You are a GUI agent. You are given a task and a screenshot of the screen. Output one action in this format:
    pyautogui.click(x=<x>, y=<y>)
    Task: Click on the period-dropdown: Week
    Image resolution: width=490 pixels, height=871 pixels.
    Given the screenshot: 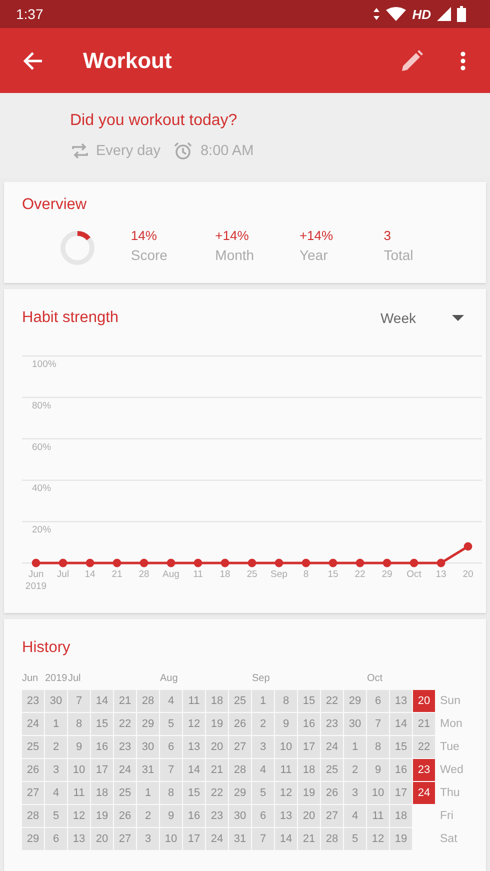 What is the action you would take?
    pyautogui.click(x=422, y=318)
    